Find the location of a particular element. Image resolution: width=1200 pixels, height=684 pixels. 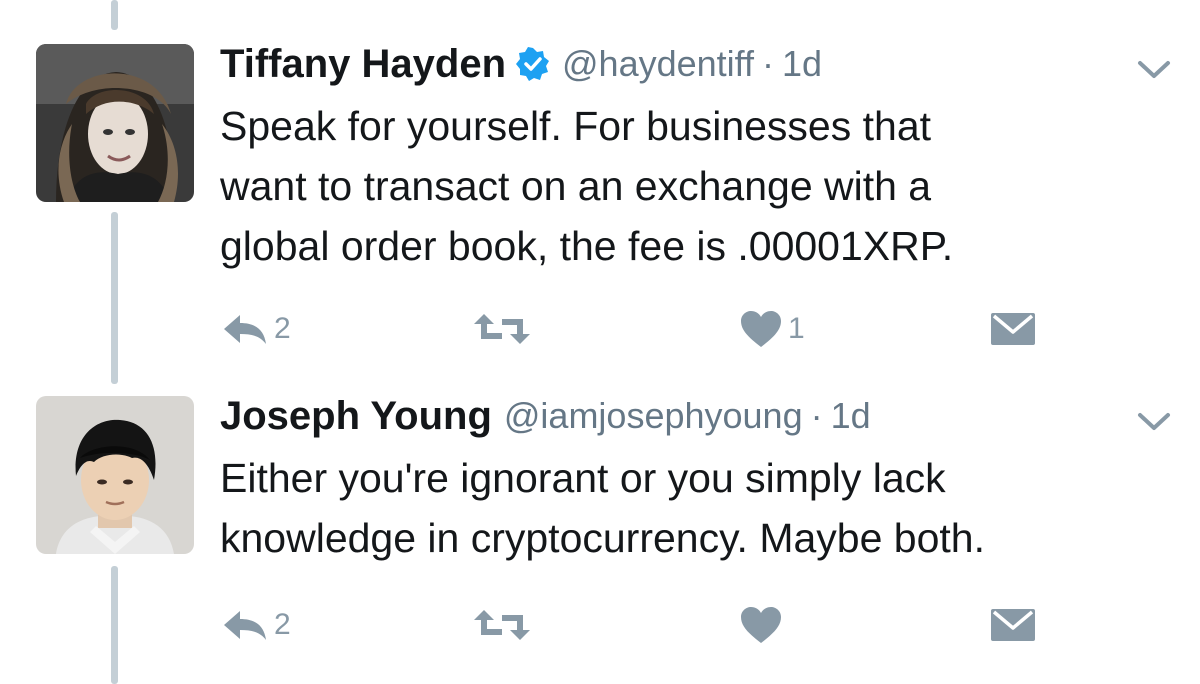

thread-line-top is located at coordinates (114, 15).